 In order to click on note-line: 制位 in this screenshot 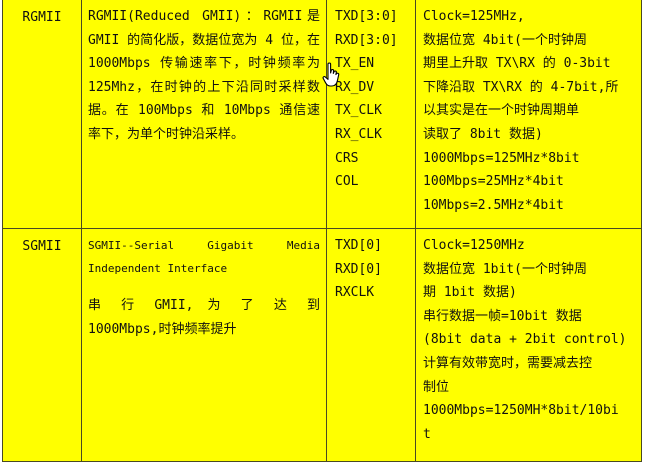, I will do `click(436, 387)`.